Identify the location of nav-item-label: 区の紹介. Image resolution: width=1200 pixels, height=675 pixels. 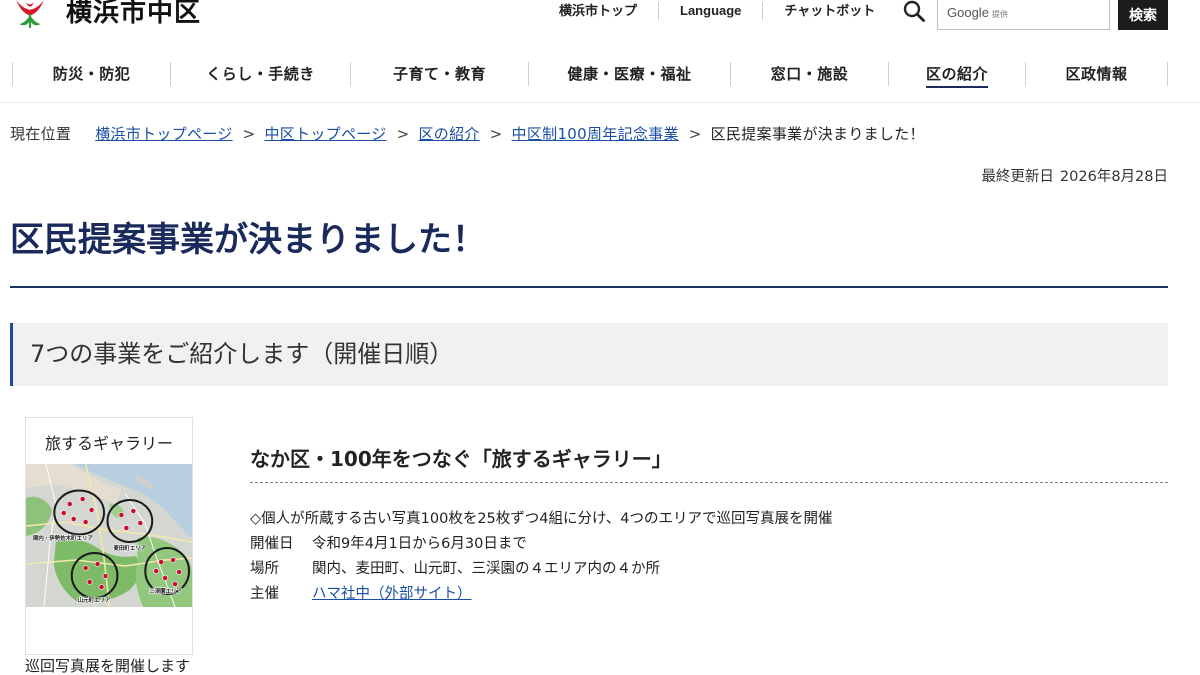
(957, 75).